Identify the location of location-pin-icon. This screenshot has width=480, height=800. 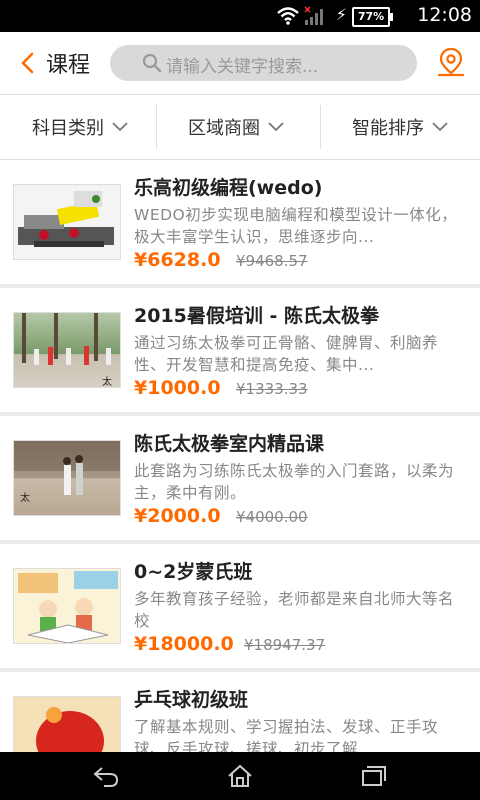
(451, 62).